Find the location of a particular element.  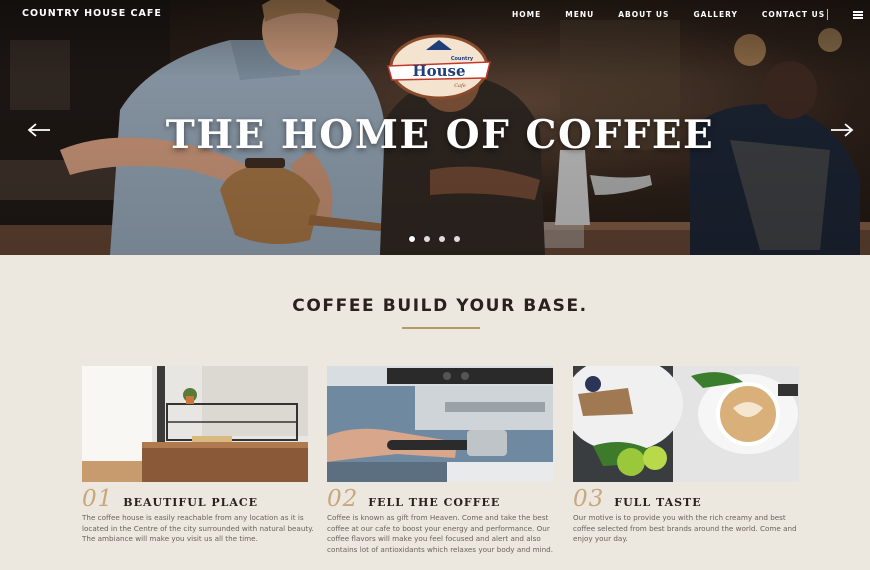

feature-title: BEAUTIFUL PLACE is located at coordinates (191, 502).